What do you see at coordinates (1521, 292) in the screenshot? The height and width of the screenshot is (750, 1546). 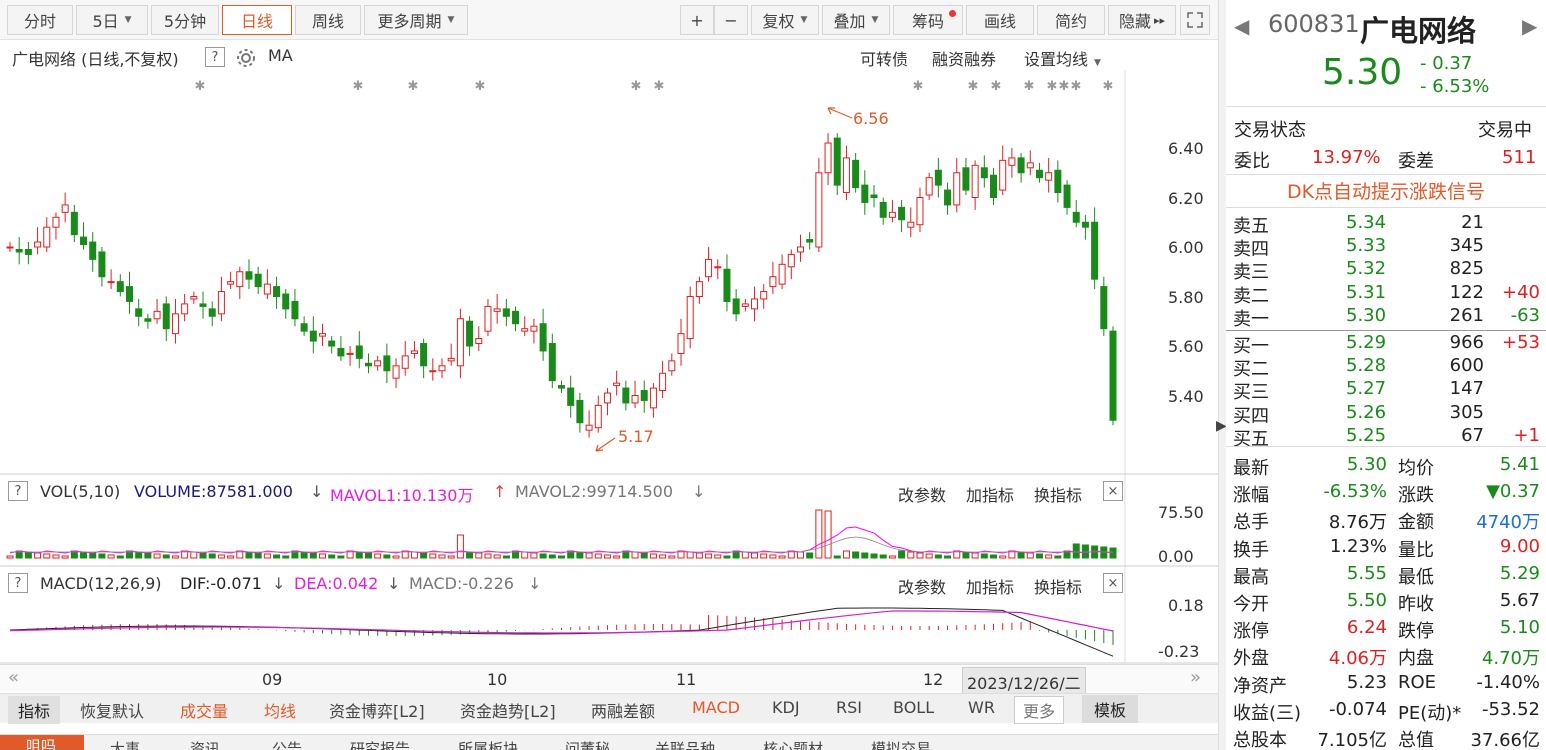 I see `orderbook-change: +40` at bounding box center [1521, 292].